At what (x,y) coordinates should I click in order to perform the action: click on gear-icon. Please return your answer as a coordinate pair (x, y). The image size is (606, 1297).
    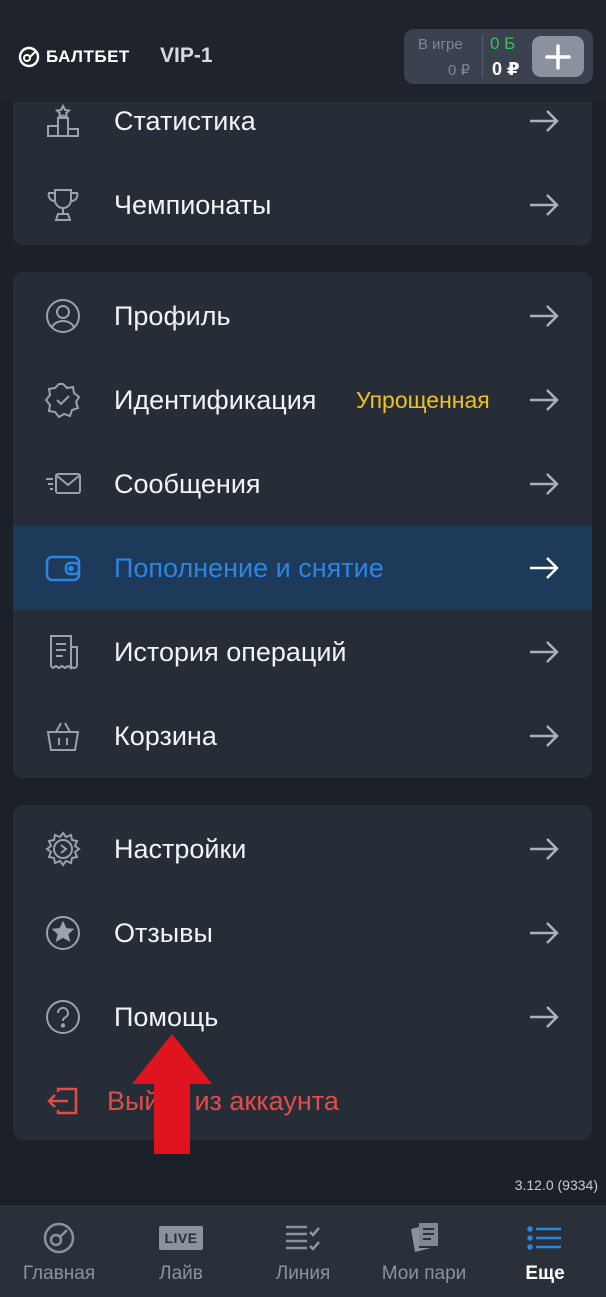
    Looking at the image, I should click on (63, 849).